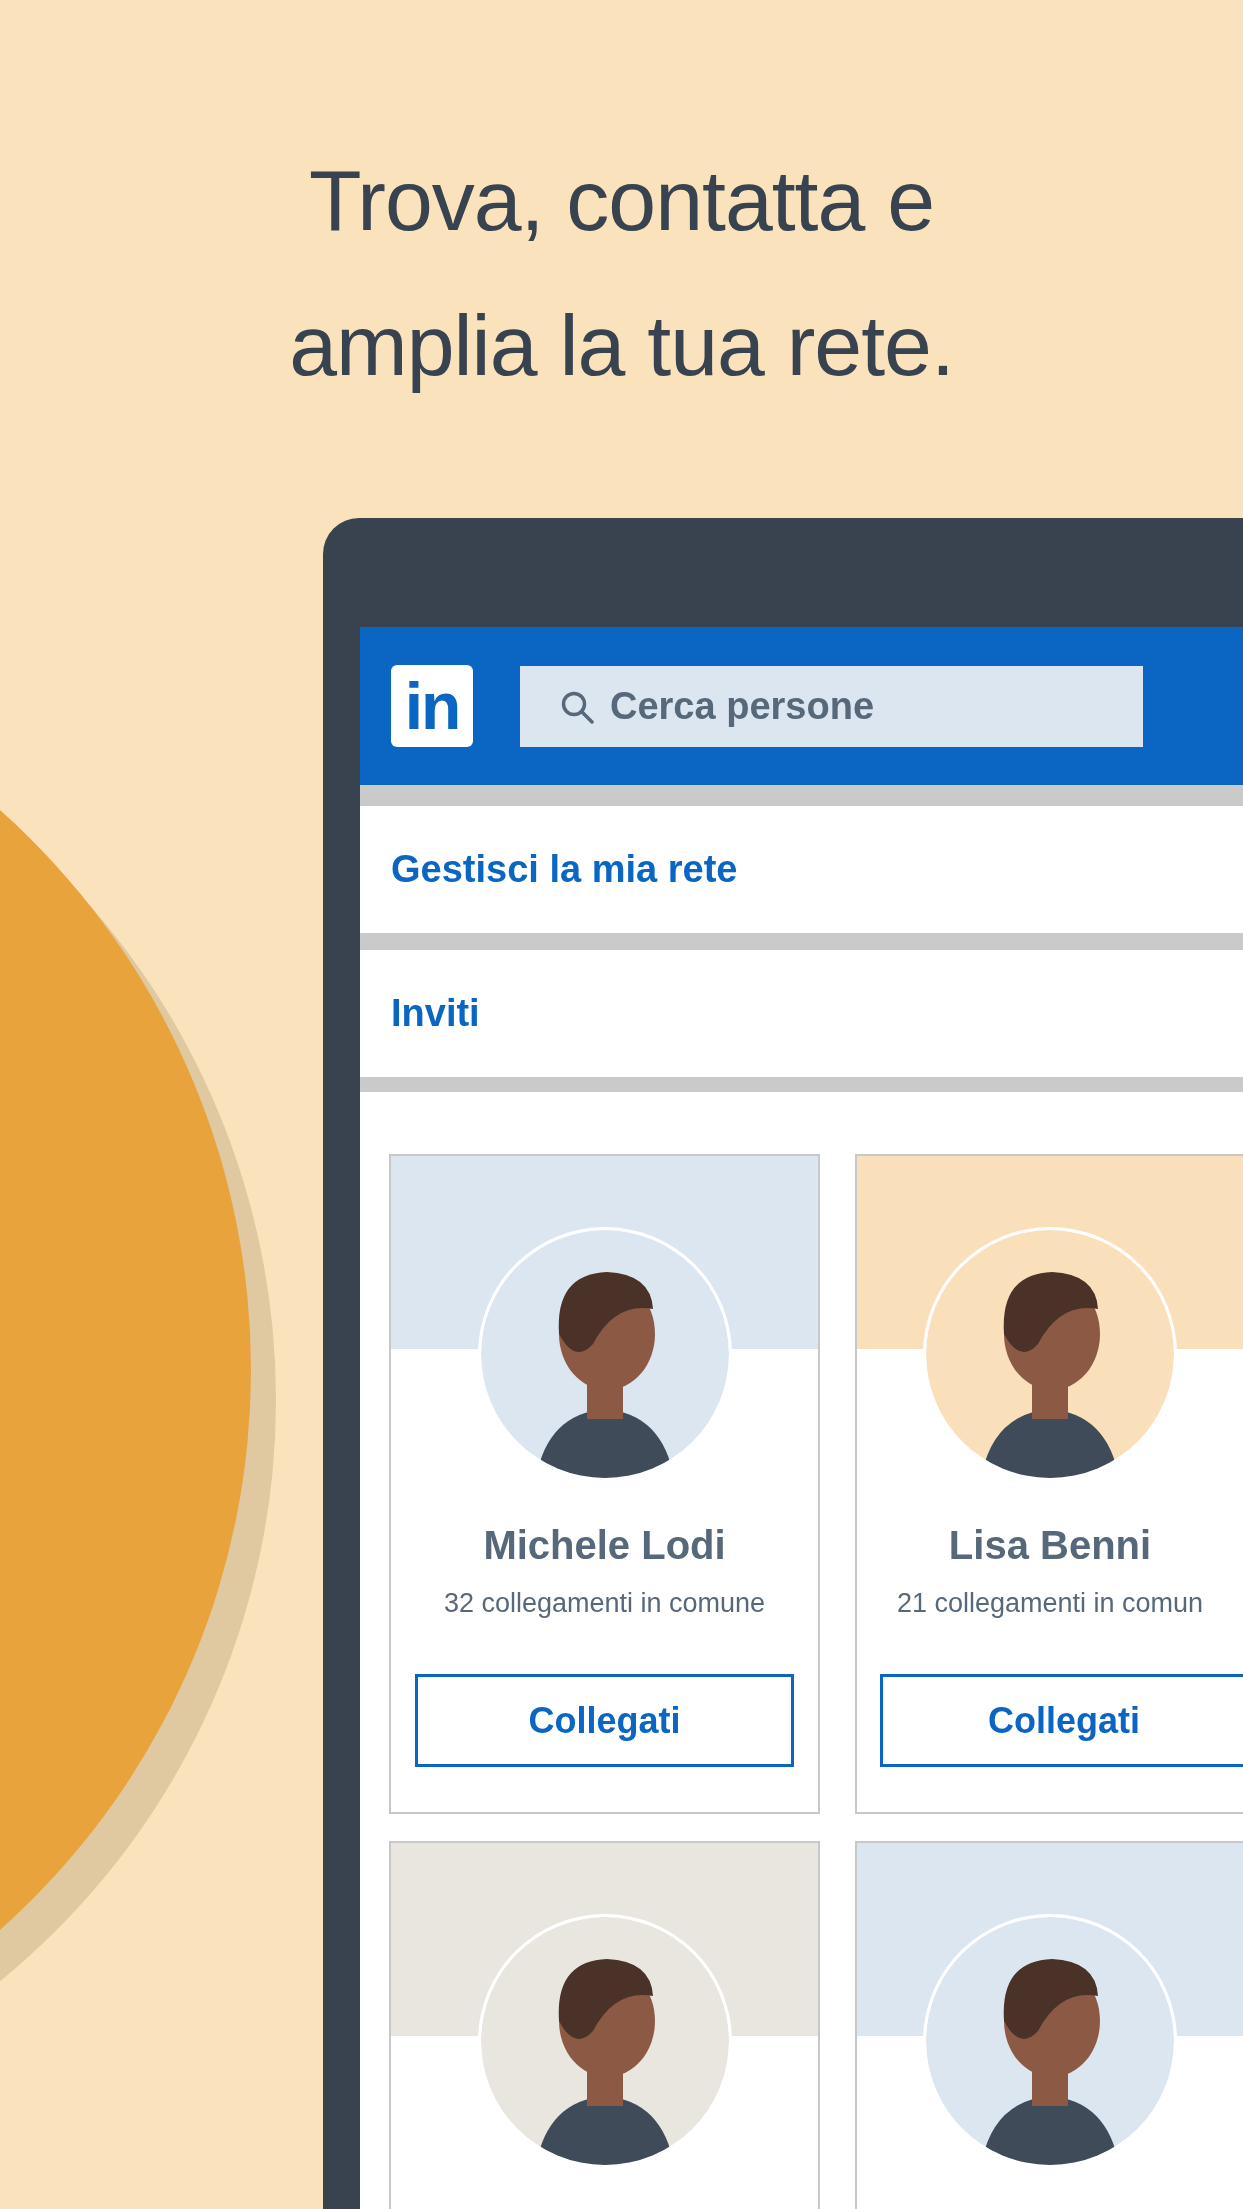 The image size is (1243, 2209). Describe the element at coordinates (1050, 1545) in the screenshot. I see `person-name: Lisa Benni` at that location.